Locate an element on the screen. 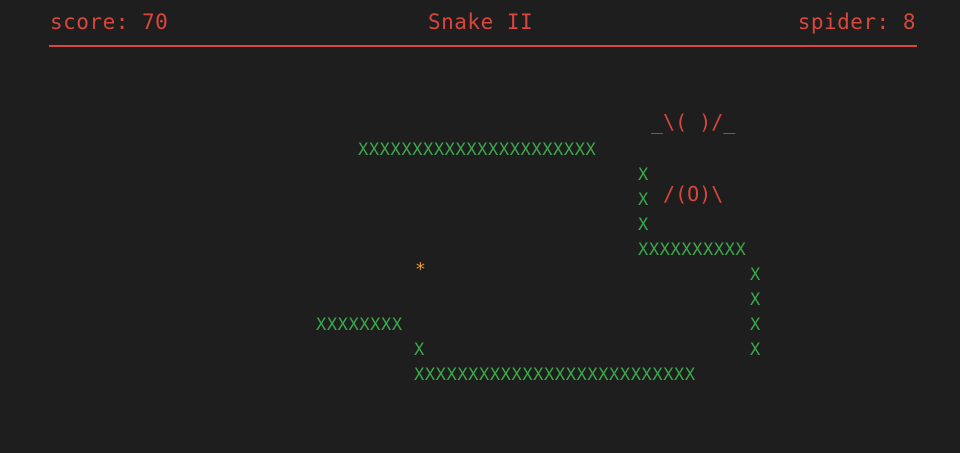 Image resolution: width=960 pixels, height=453 pixels. snake-segment: XXXXXXXXXX is located at coordinates (692, 250).